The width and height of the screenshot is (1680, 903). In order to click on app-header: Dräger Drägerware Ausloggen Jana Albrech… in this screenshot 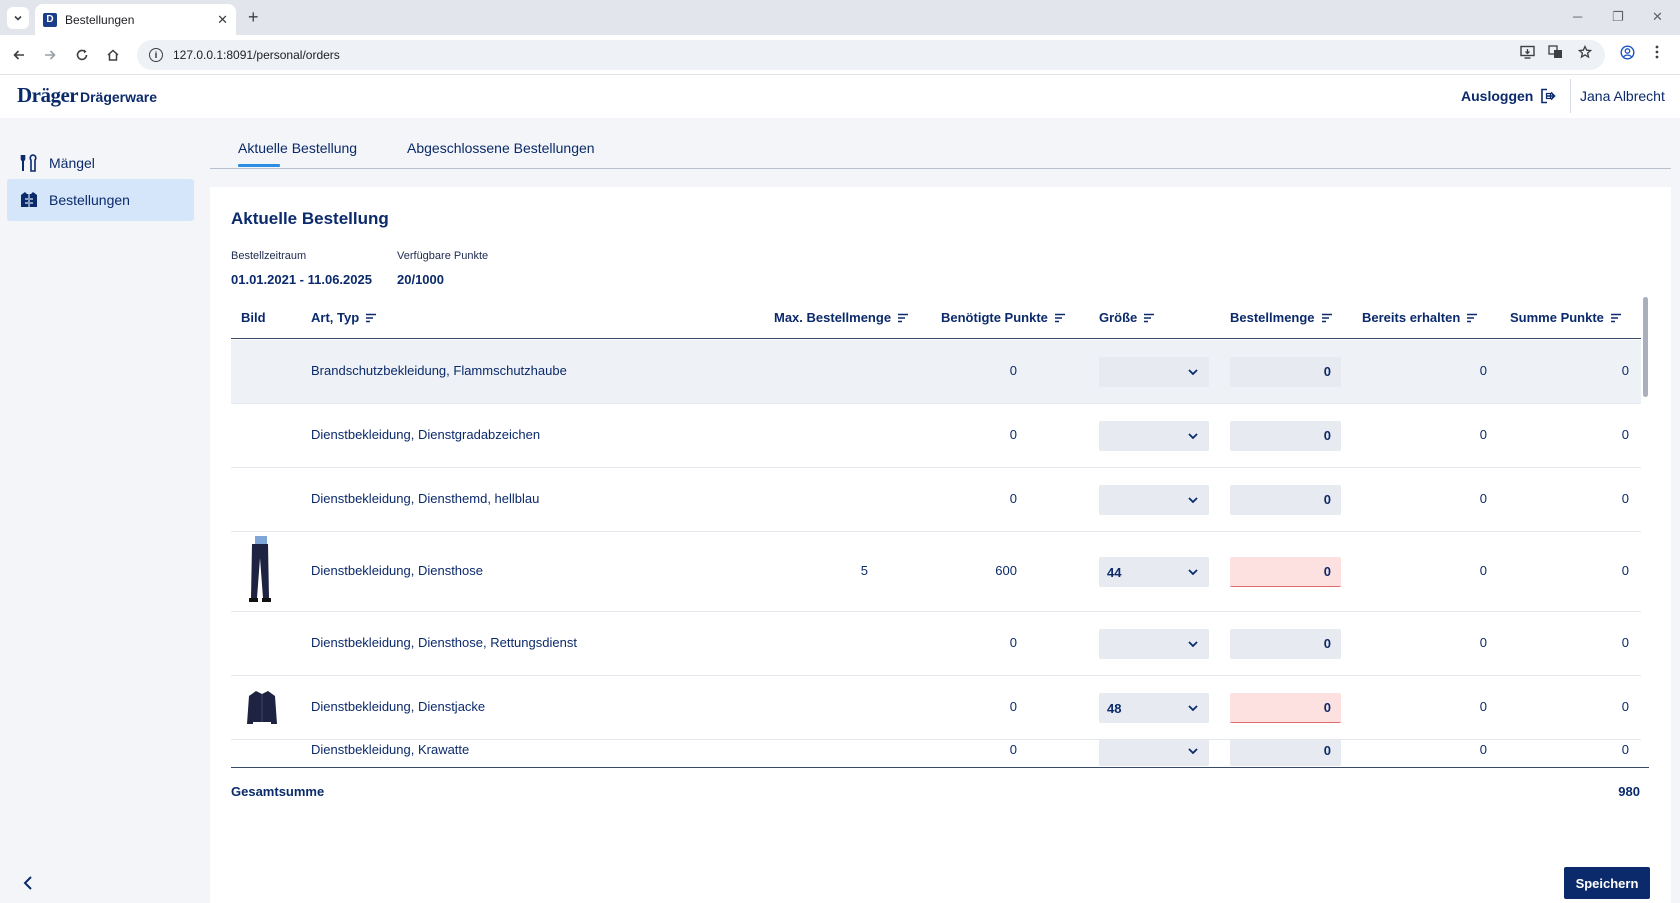, I will do `click(840, 96)`.